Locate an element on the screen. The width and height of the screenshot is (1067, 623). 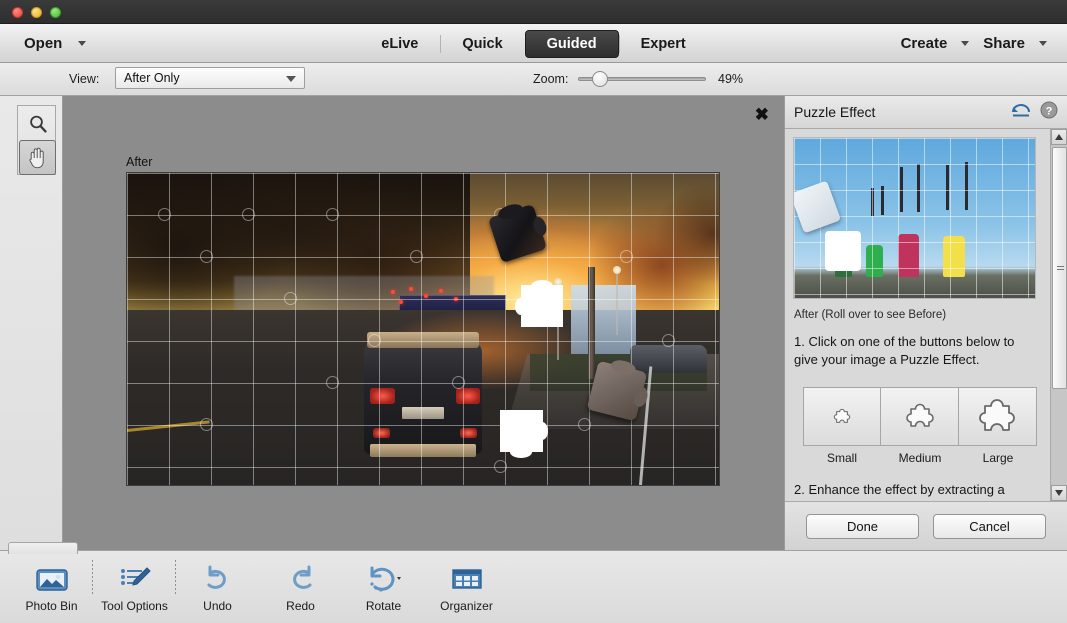
panel-title: Puzzle Effect is located at coordinates (835, 112).